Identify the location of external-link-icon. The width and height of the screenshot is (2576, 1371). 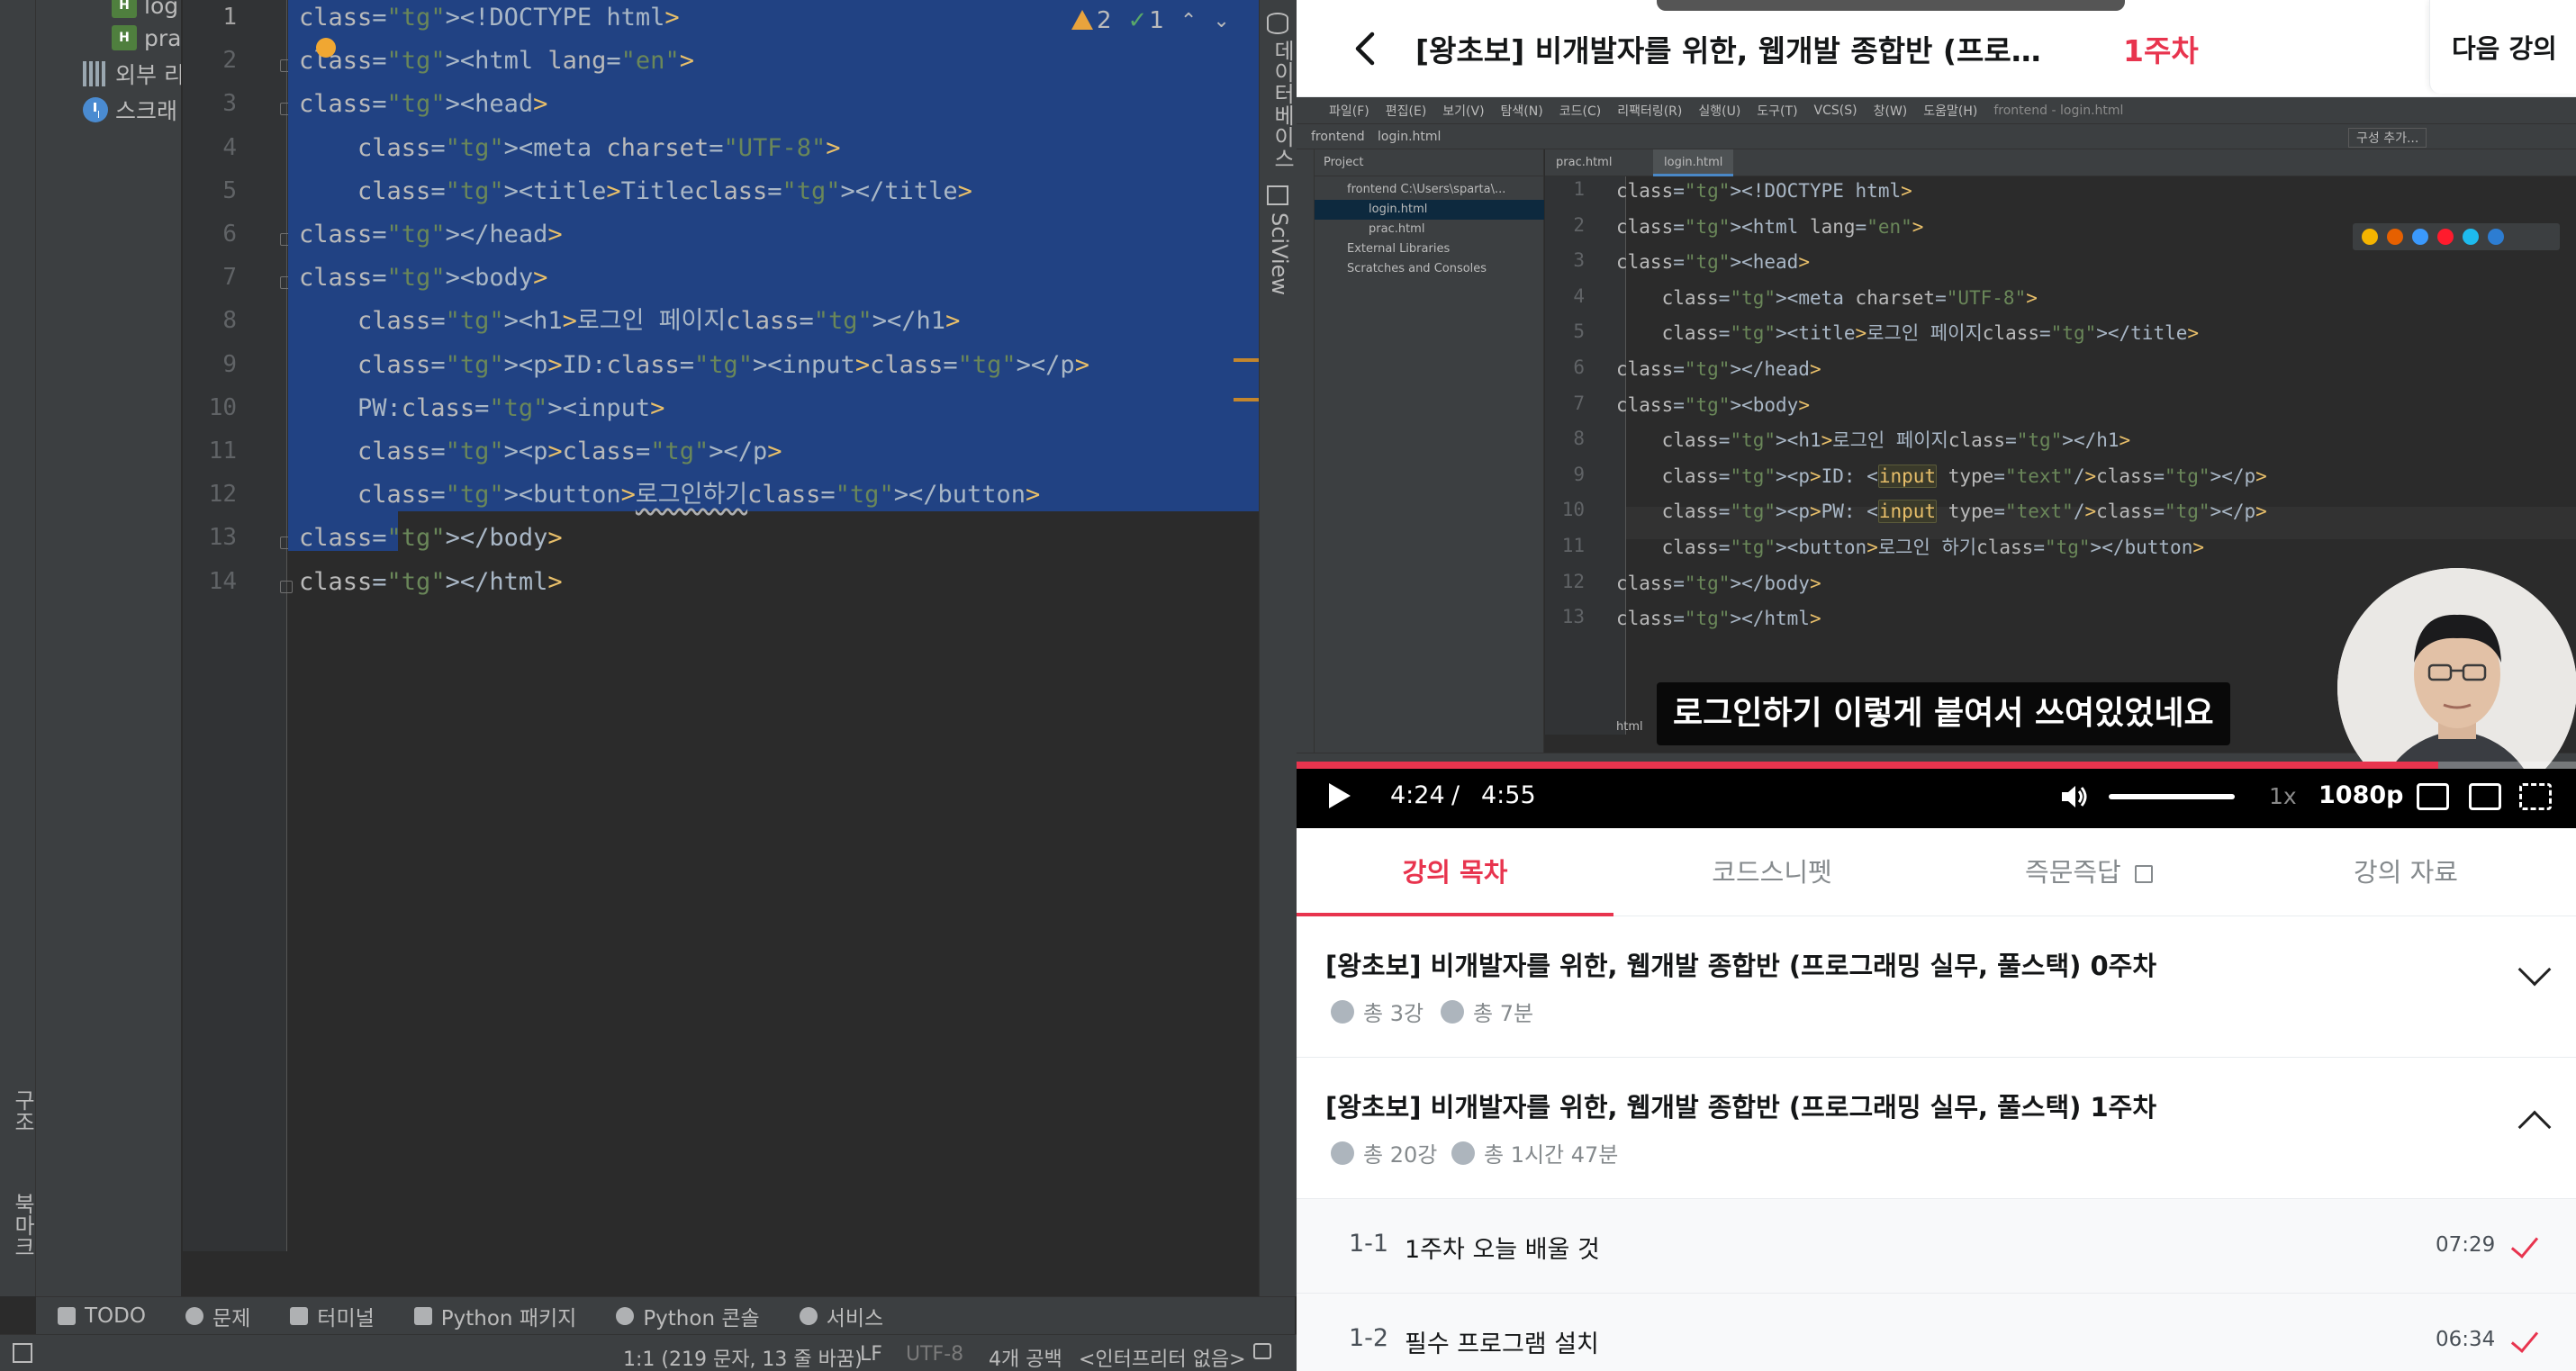
(2143, 874).